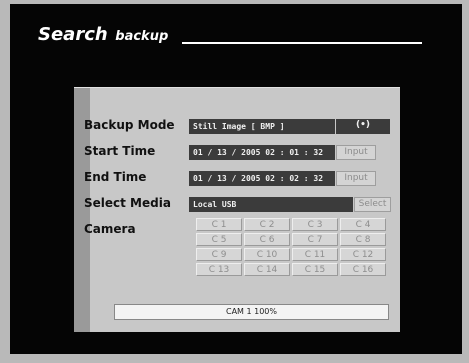  I want to click on camera-button: C 12, so click(363, 254).